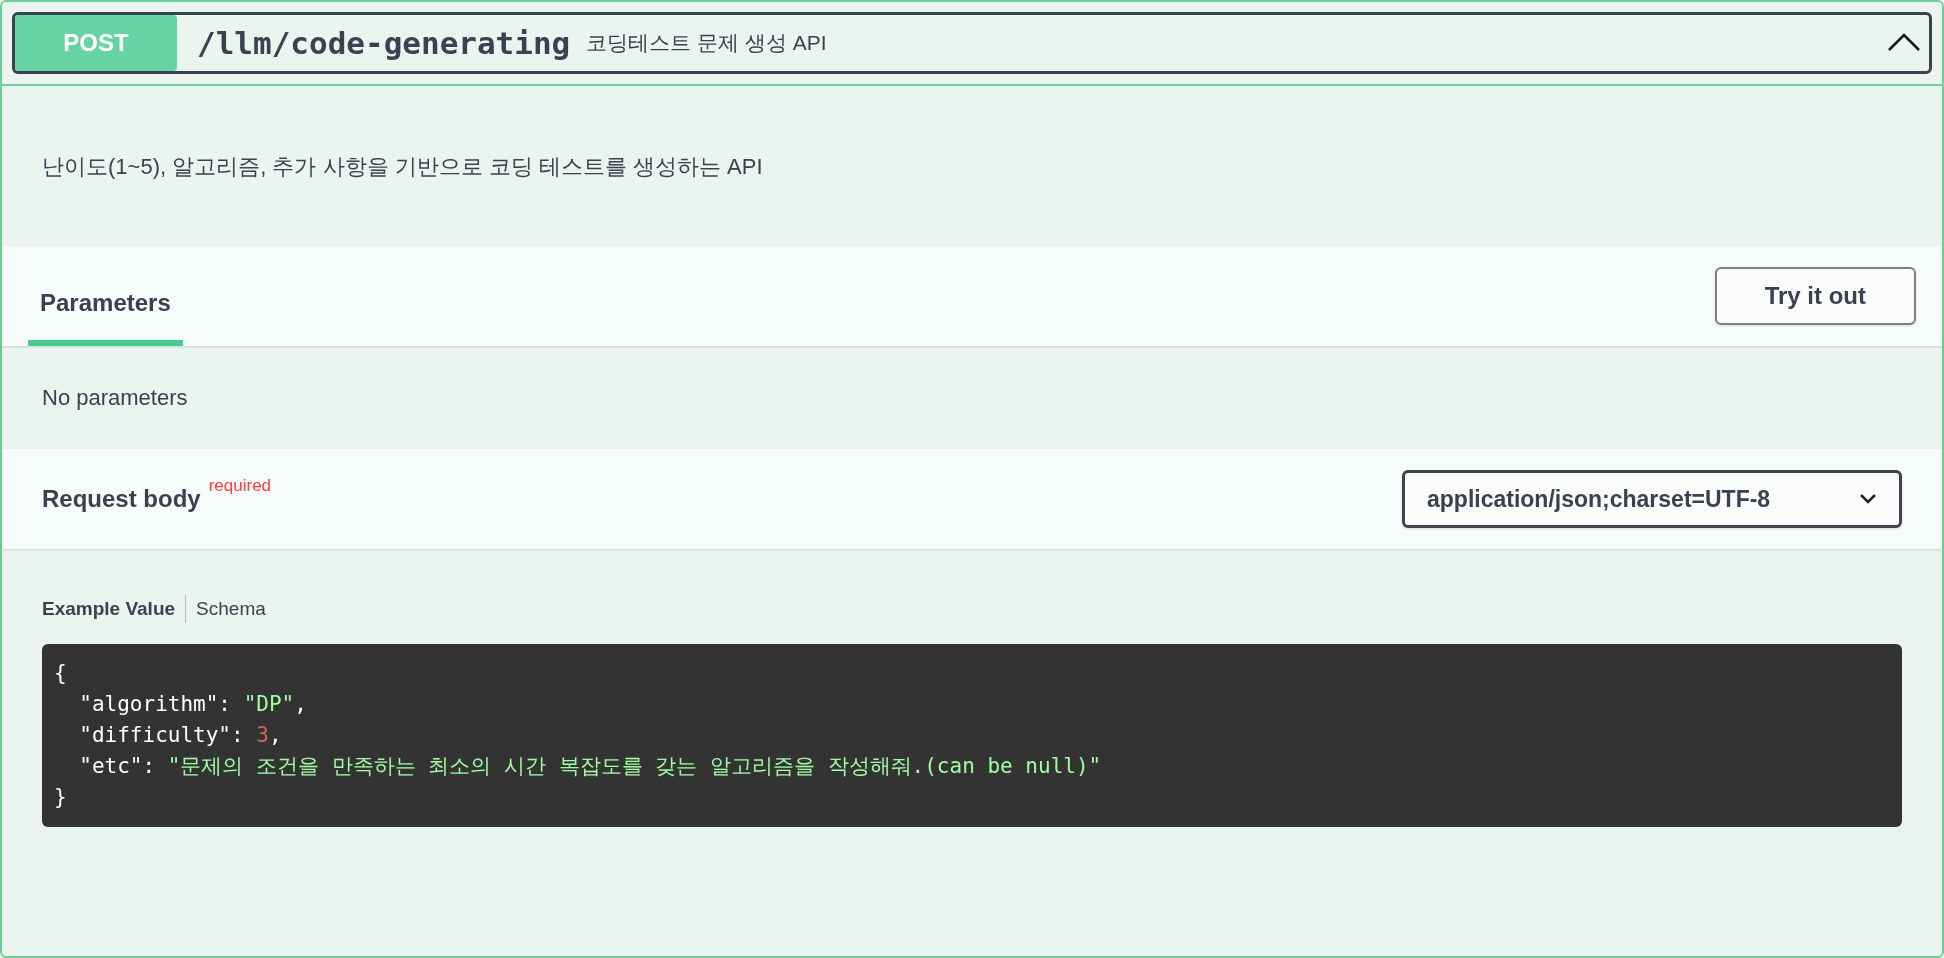 The image size is (1944, 958). What do you see at coordinates (60, 797) in the screenshot?
I see `code-line: }` at bounding box center [60, 797].